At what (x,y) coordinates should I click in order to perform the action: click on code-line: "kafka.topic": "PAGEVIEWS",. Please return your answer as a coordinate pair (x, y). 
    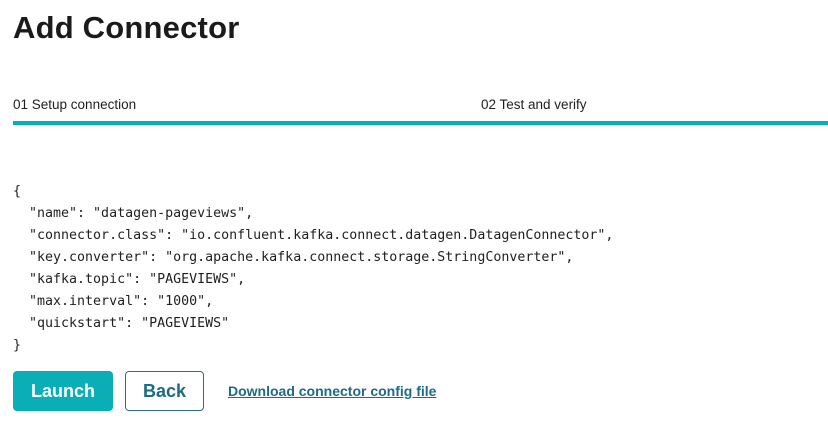
    Looking at the image, I should click on (129, 279).